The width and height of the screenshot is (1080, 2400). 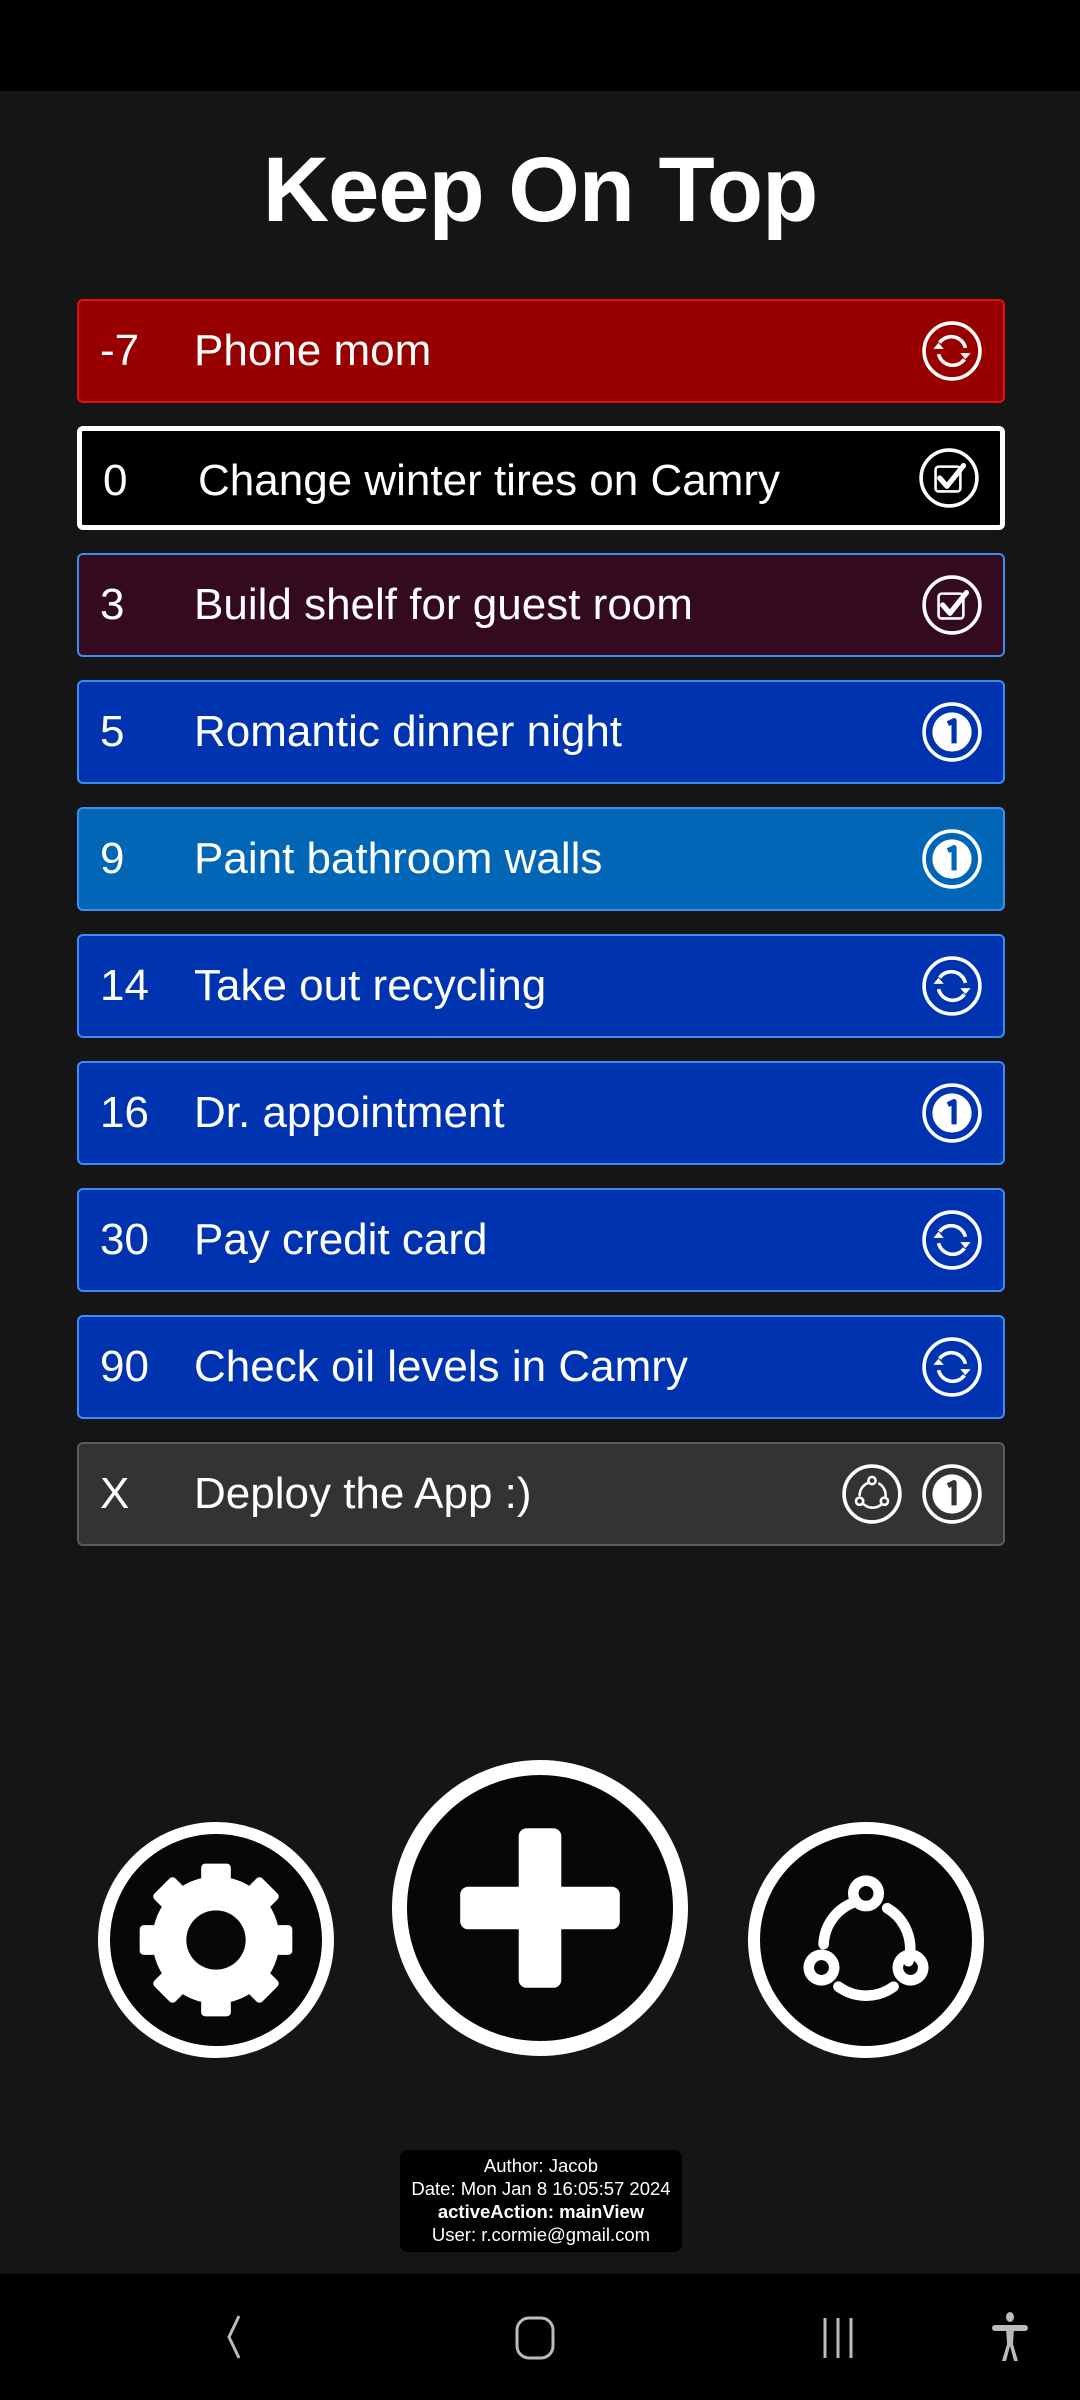 I want to click on task-row: 0 Change winter tires on Camry, so click(x=541, y=478).